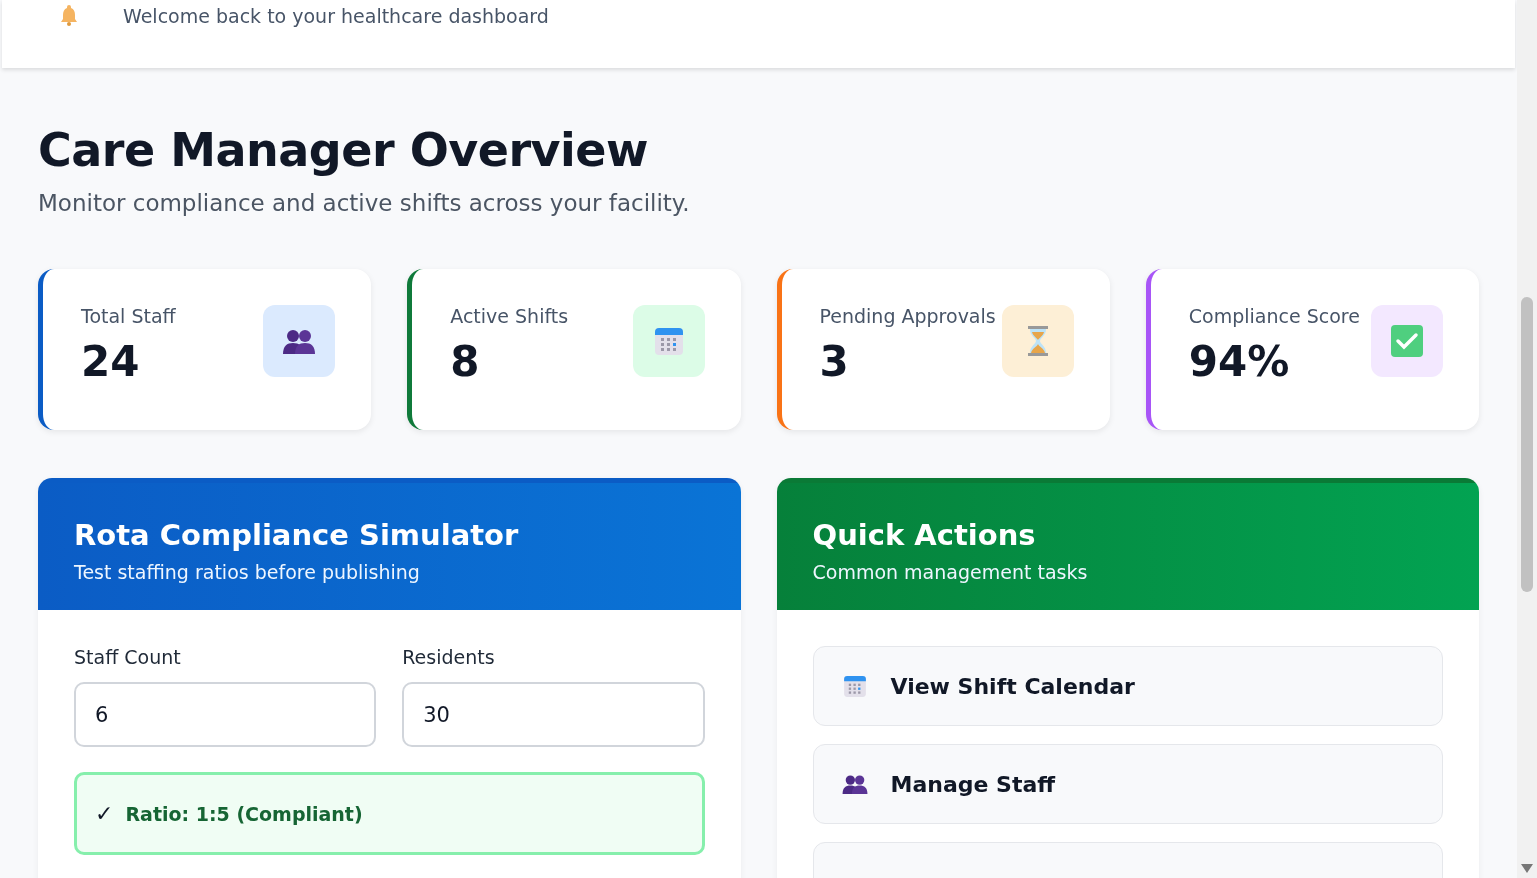 The width and height of the screenshot is (1537, 878). What do you see at coordinates (111, 361) in the screenshot?
I see `stat-value: 24` at bounding box center [111, 361].